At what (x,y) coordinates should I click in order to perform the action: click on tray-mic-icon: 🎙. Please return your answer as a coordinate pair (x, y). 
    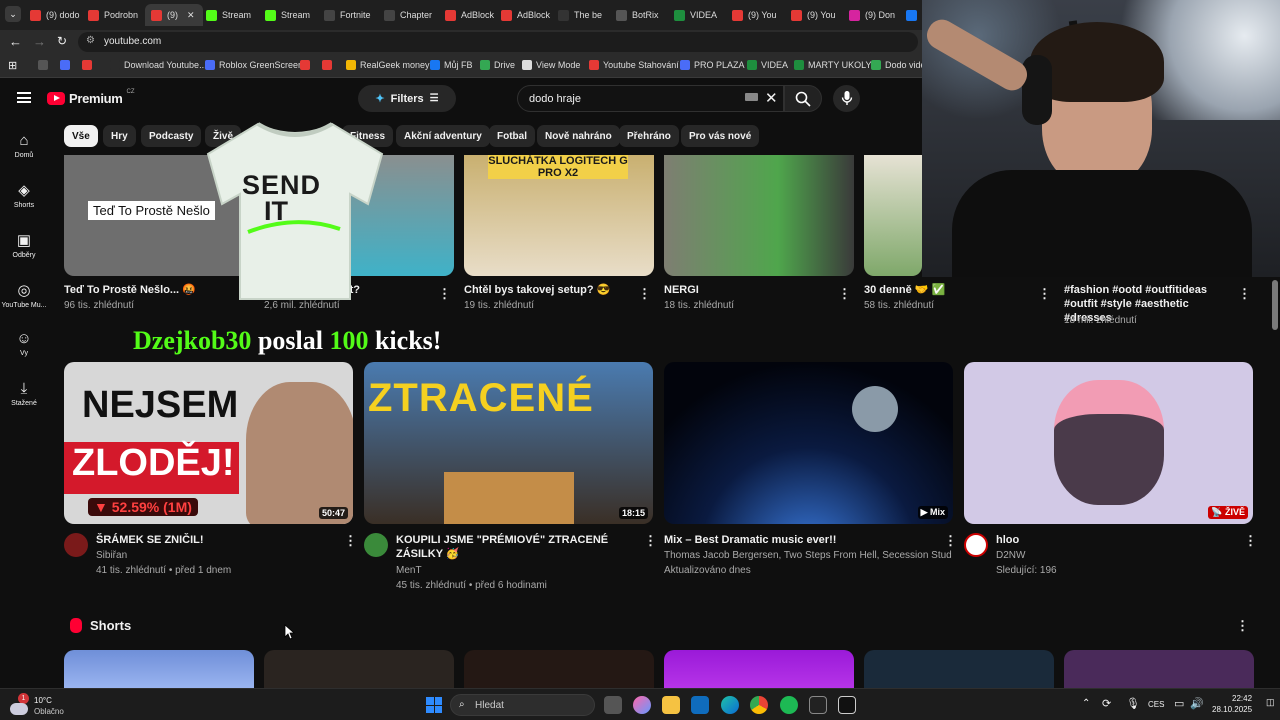
    Looking at the image, I should click on (1133, 703).